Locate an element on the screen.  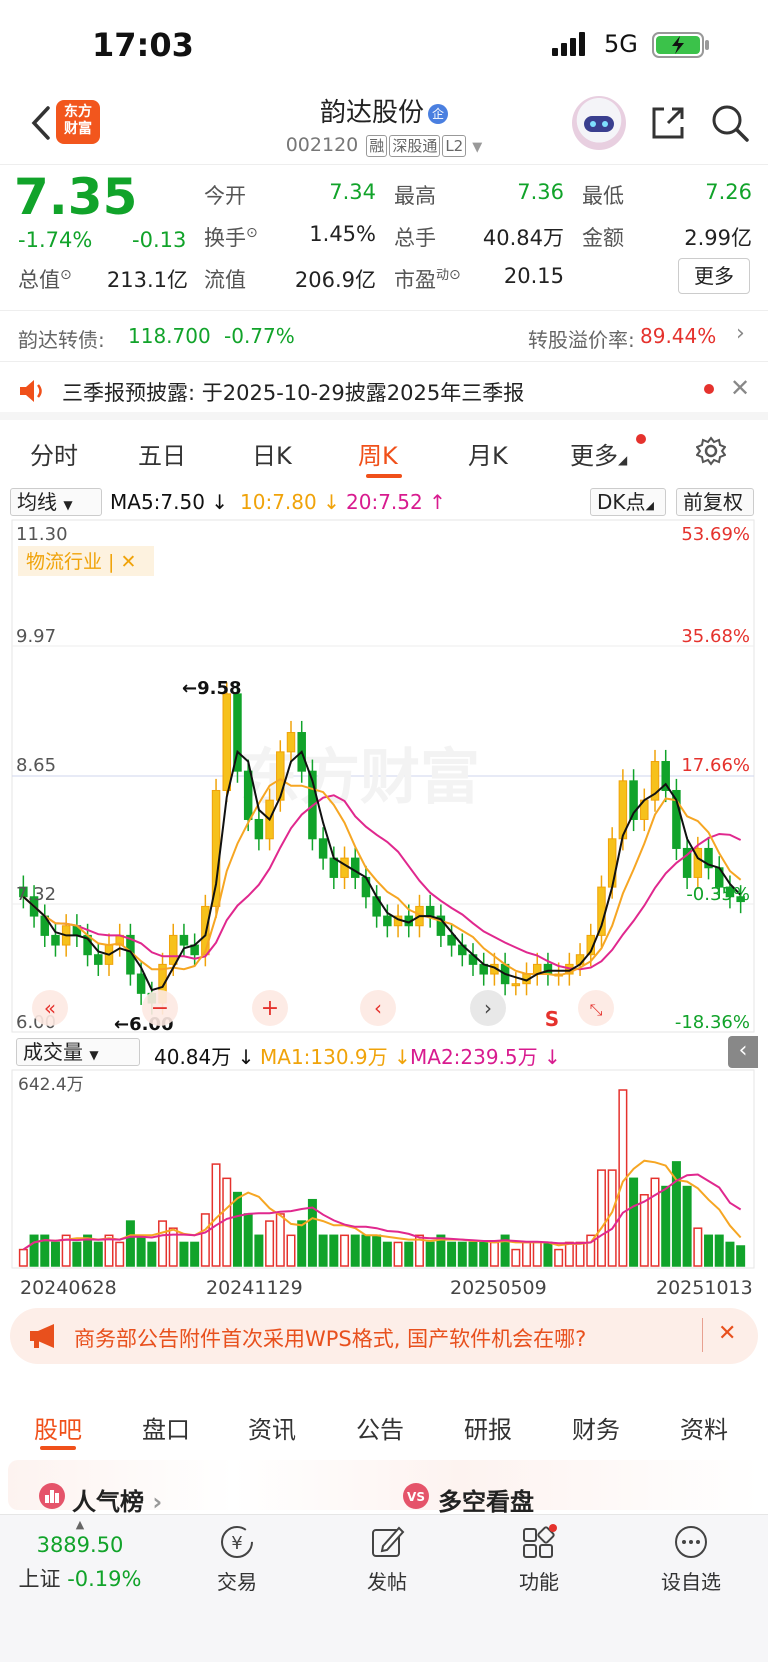
caret-up-icon: ▲ is located at coordinates (80, 1524).